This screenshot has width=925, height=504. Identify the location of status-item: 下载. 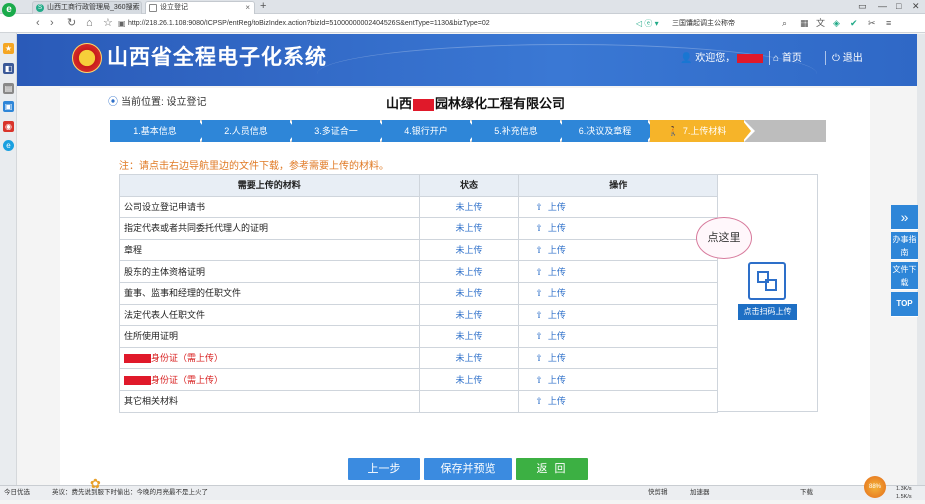
(806, 493).